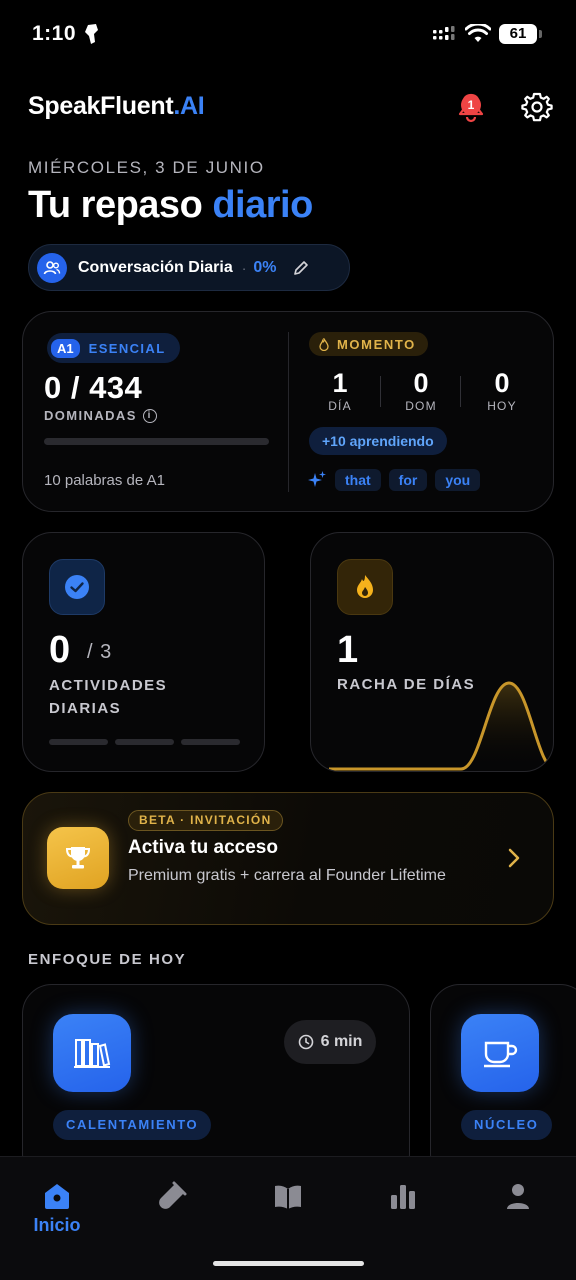  Describe the element at coordinates (60, 650) in the screenshot. I see `activities-done: 0` at that location.